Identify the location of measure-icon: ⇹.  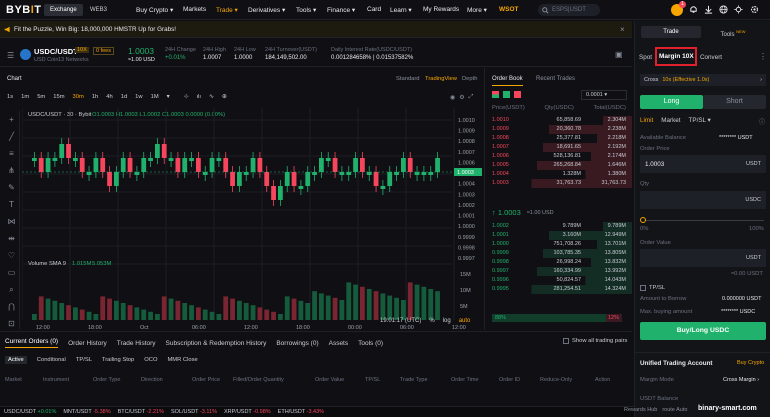
(11, 238).